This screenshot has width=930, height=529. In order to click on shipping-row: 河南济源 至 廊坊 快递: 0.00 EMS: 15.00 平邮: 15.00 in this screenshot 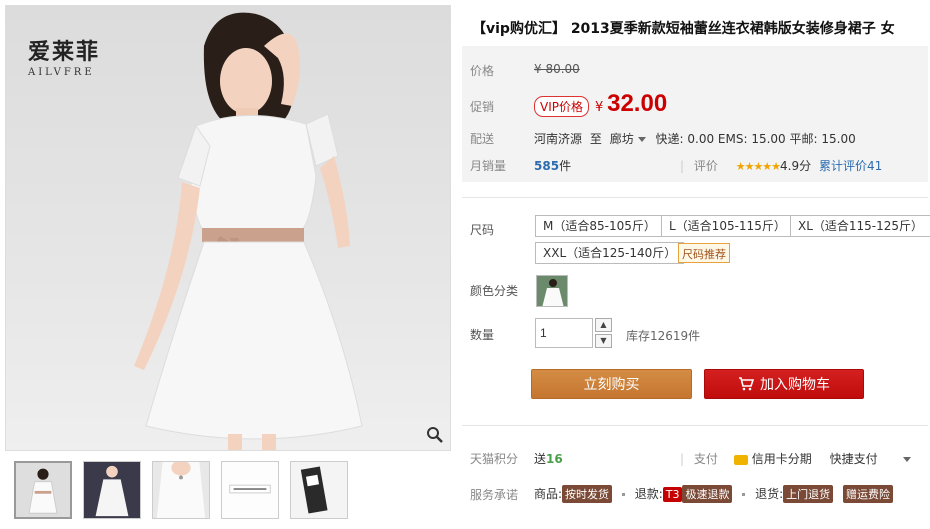, I will do `click(695, 138)`.